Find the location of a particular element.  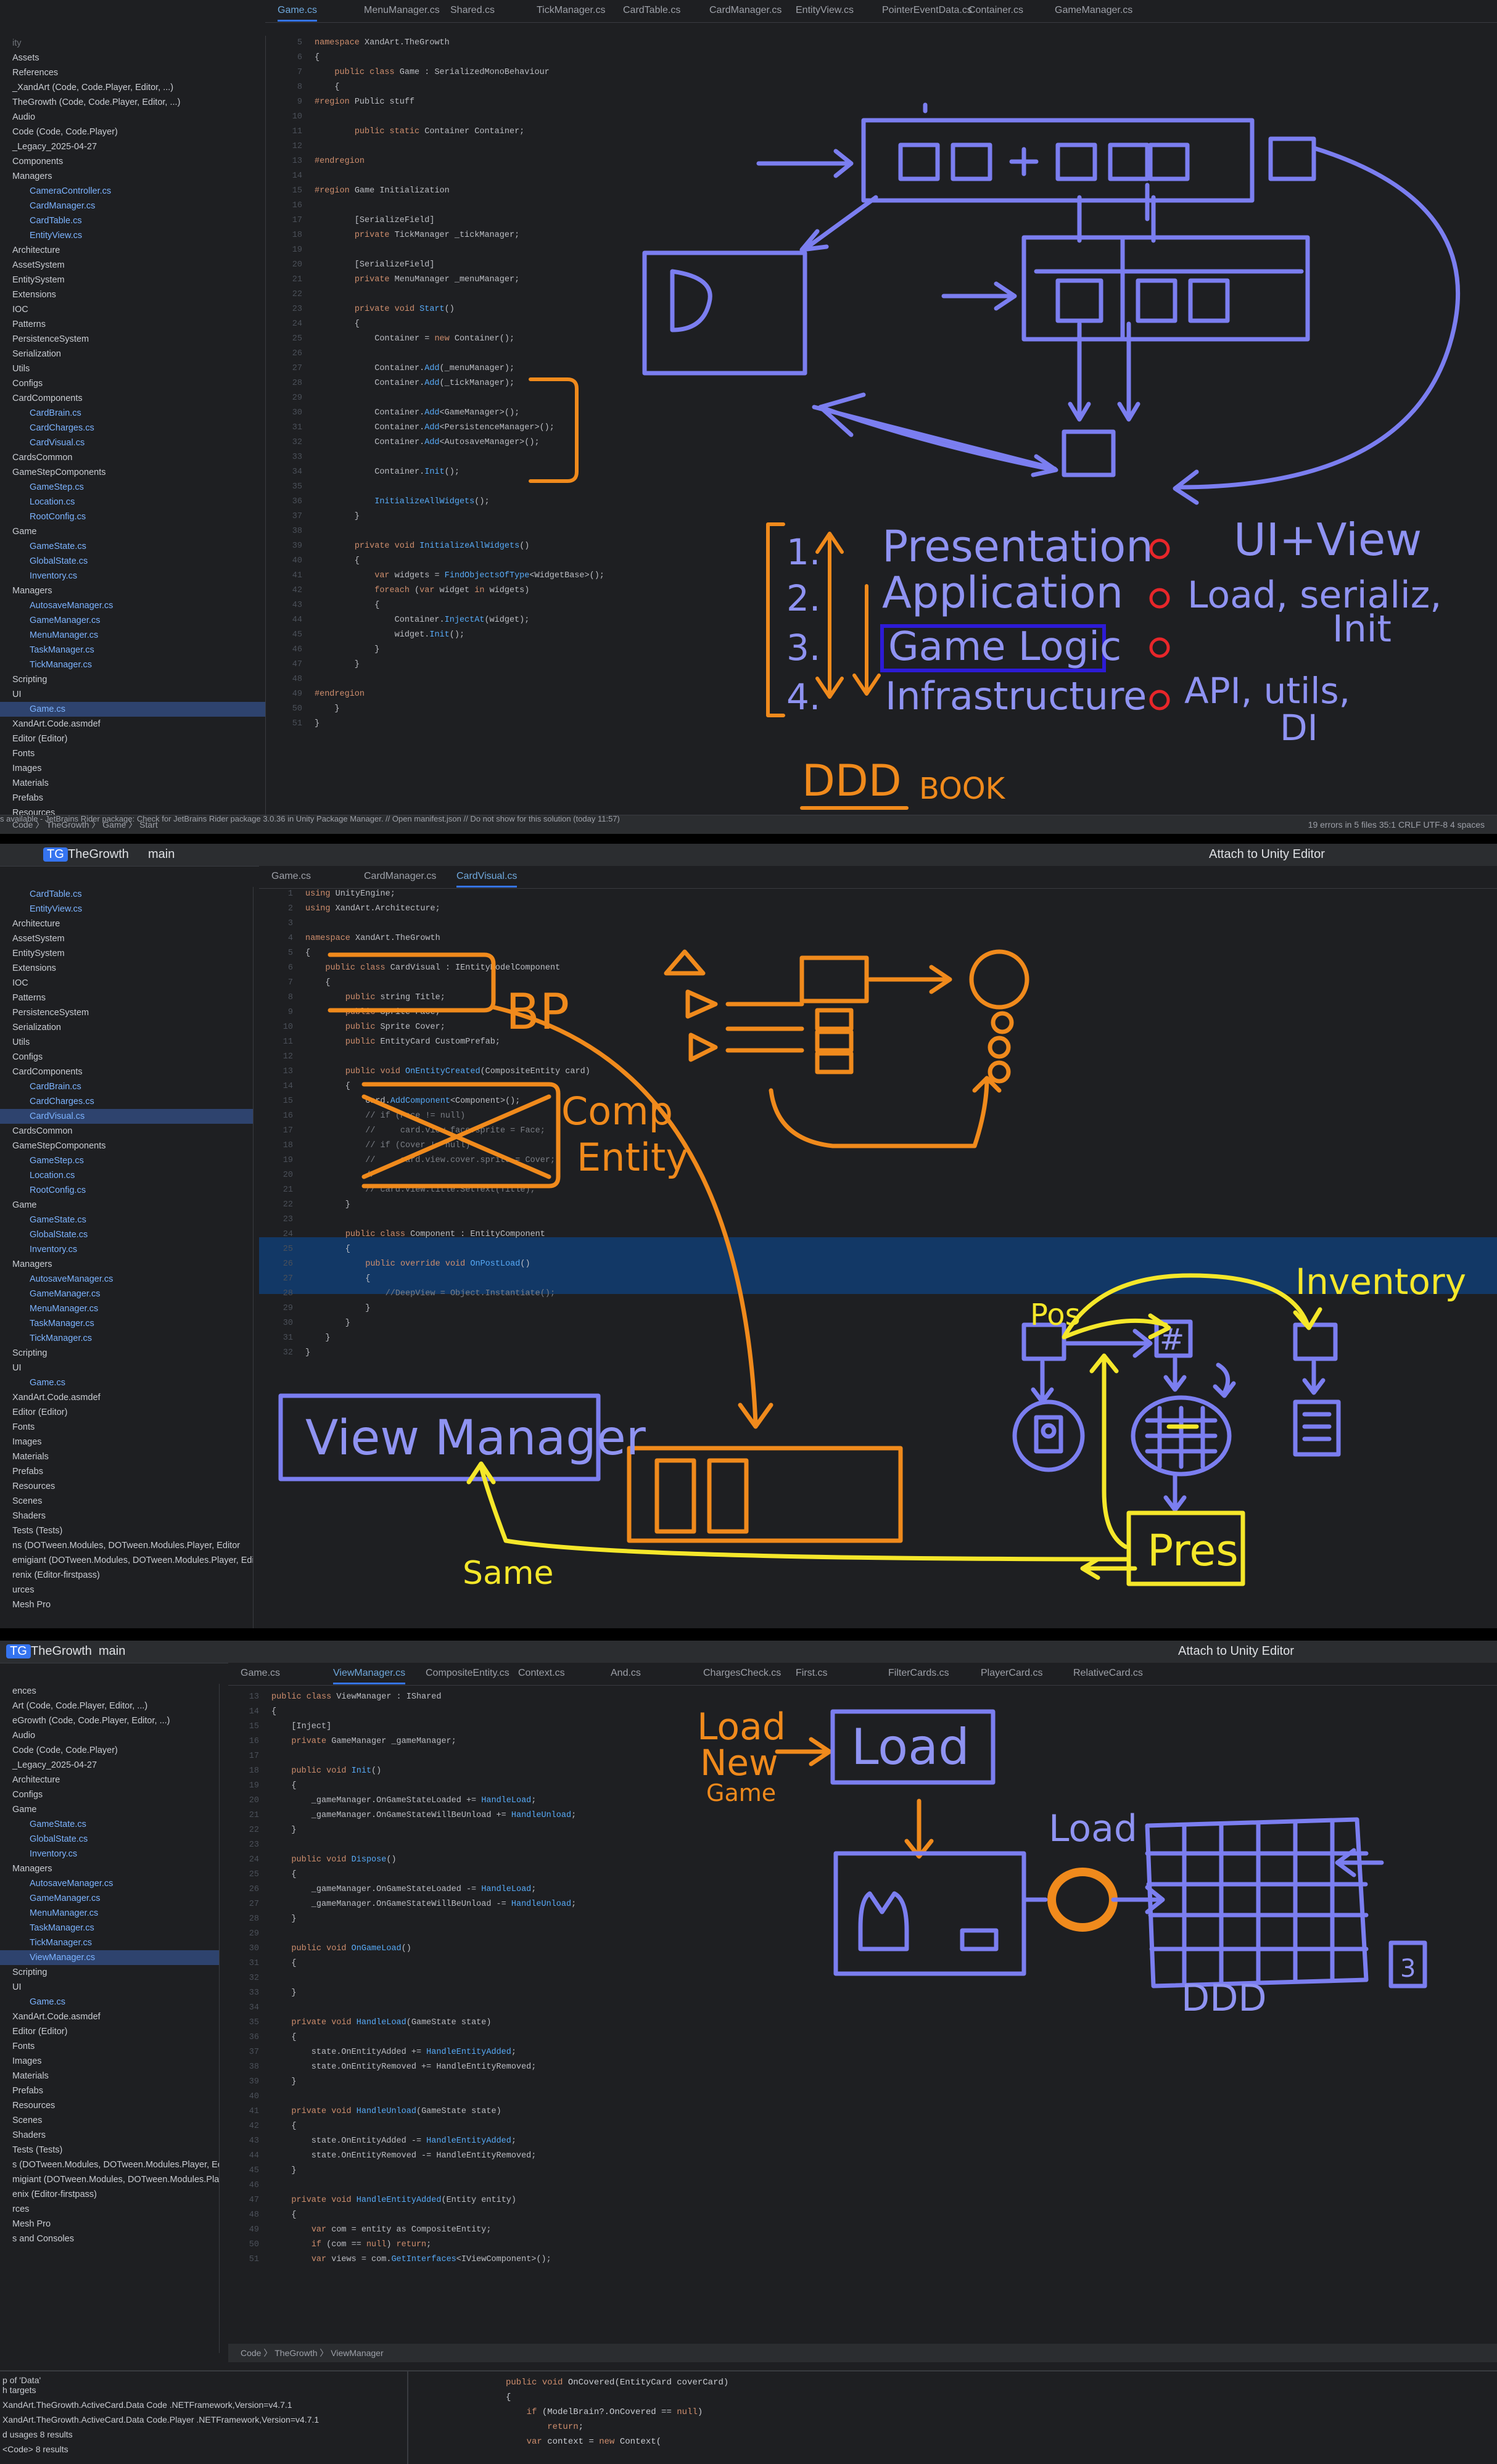

drawing-overlay: Load New Game Load Load DDD 3 is located at coordinates (1062, 1863).